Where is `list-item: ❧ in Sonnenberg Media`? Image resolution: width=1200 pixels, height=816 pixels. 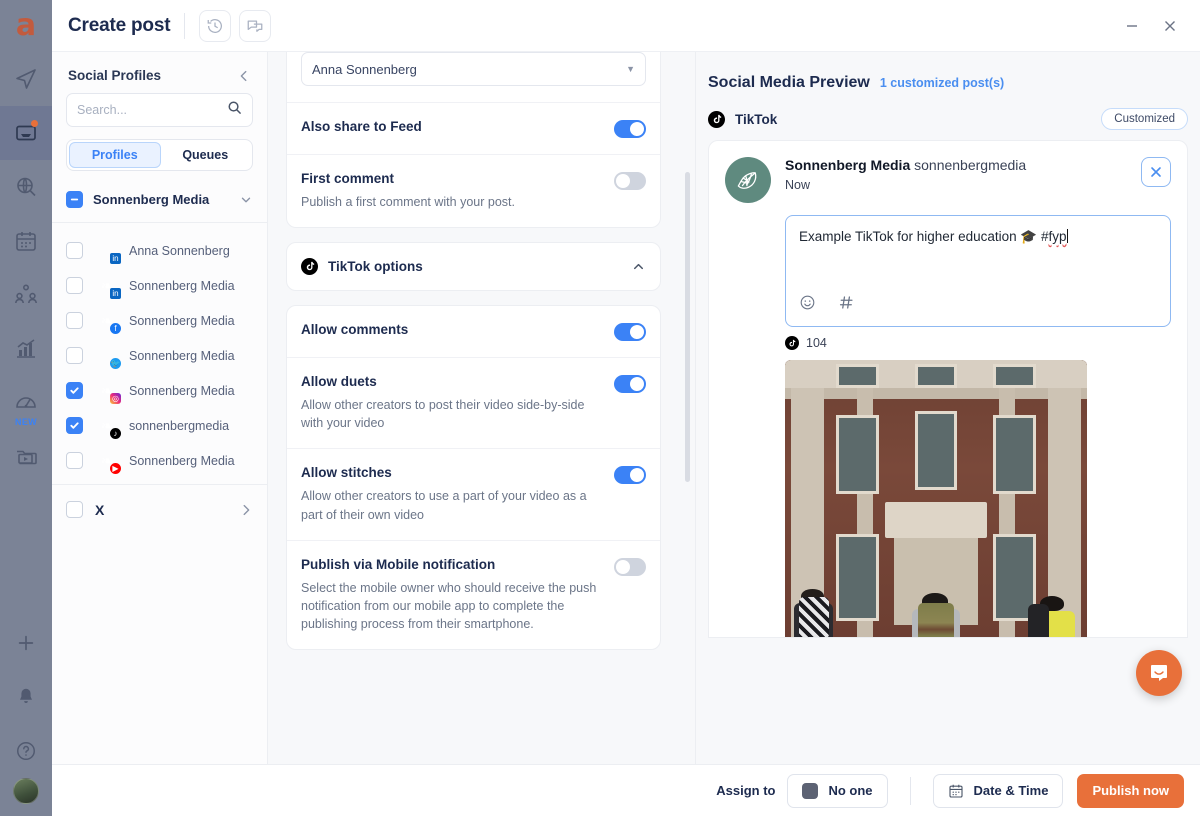
list-item: ❧ in Sonnenberg Media is located at coordinates (159, 285).